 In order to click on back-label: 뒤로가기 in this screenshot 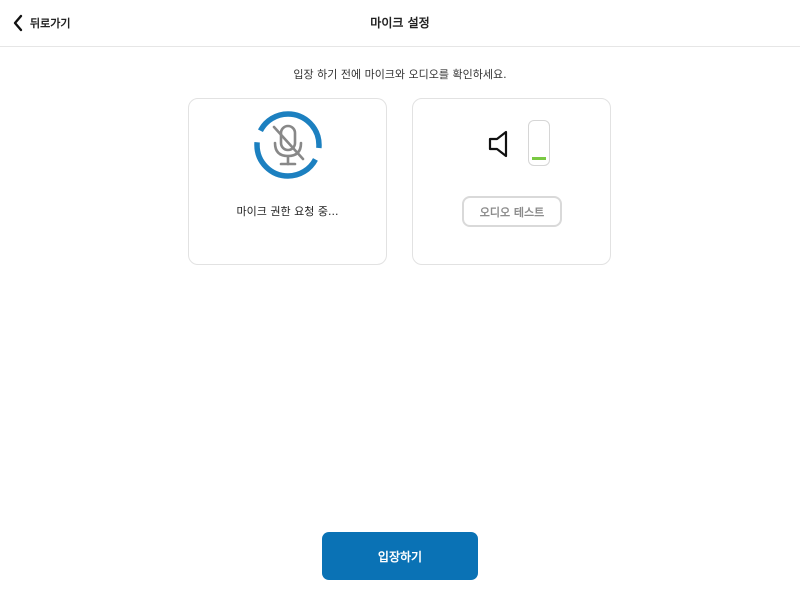, I will do `click(50, 23)`.